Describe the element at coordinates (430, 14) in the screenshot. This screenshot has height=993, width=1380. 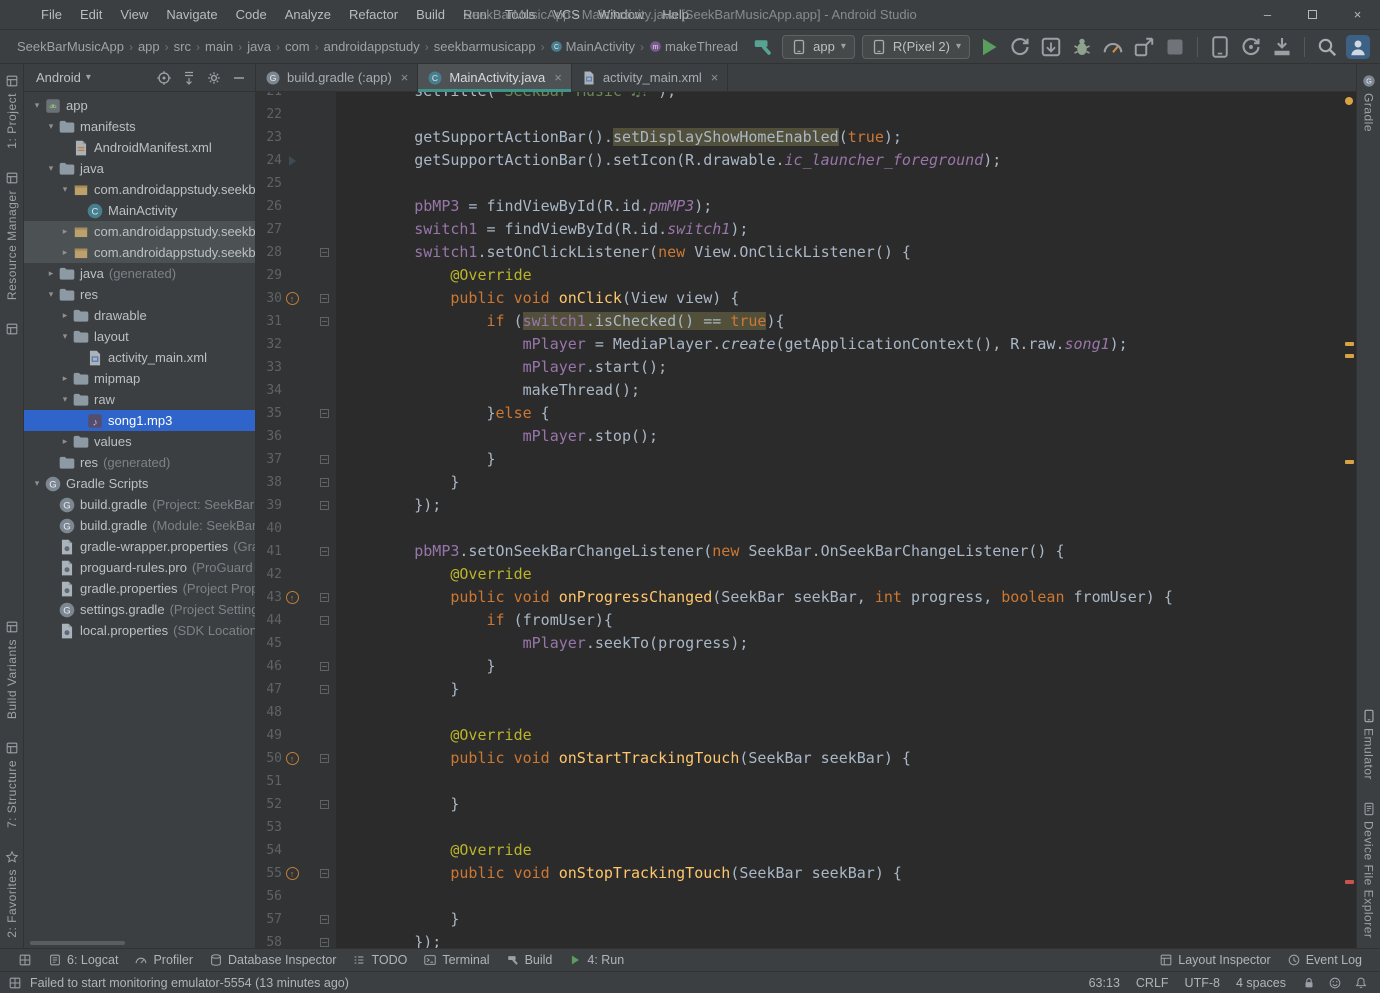
I see `menu-build: Build` at that location.